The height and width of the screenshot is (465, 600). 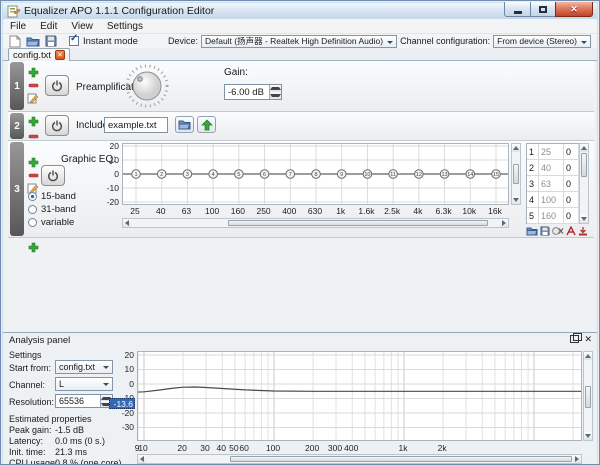 What do you see at coordinates (58, 196) in the screenshot?
I see `mode-label: 15-band` at bounding box center [58, 196].